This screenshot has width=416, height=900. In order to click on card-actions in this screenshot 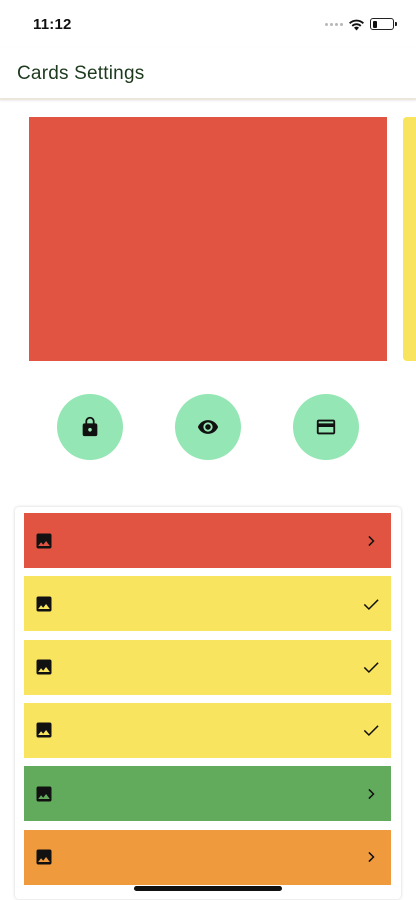, I will do `click(208, 427)`.